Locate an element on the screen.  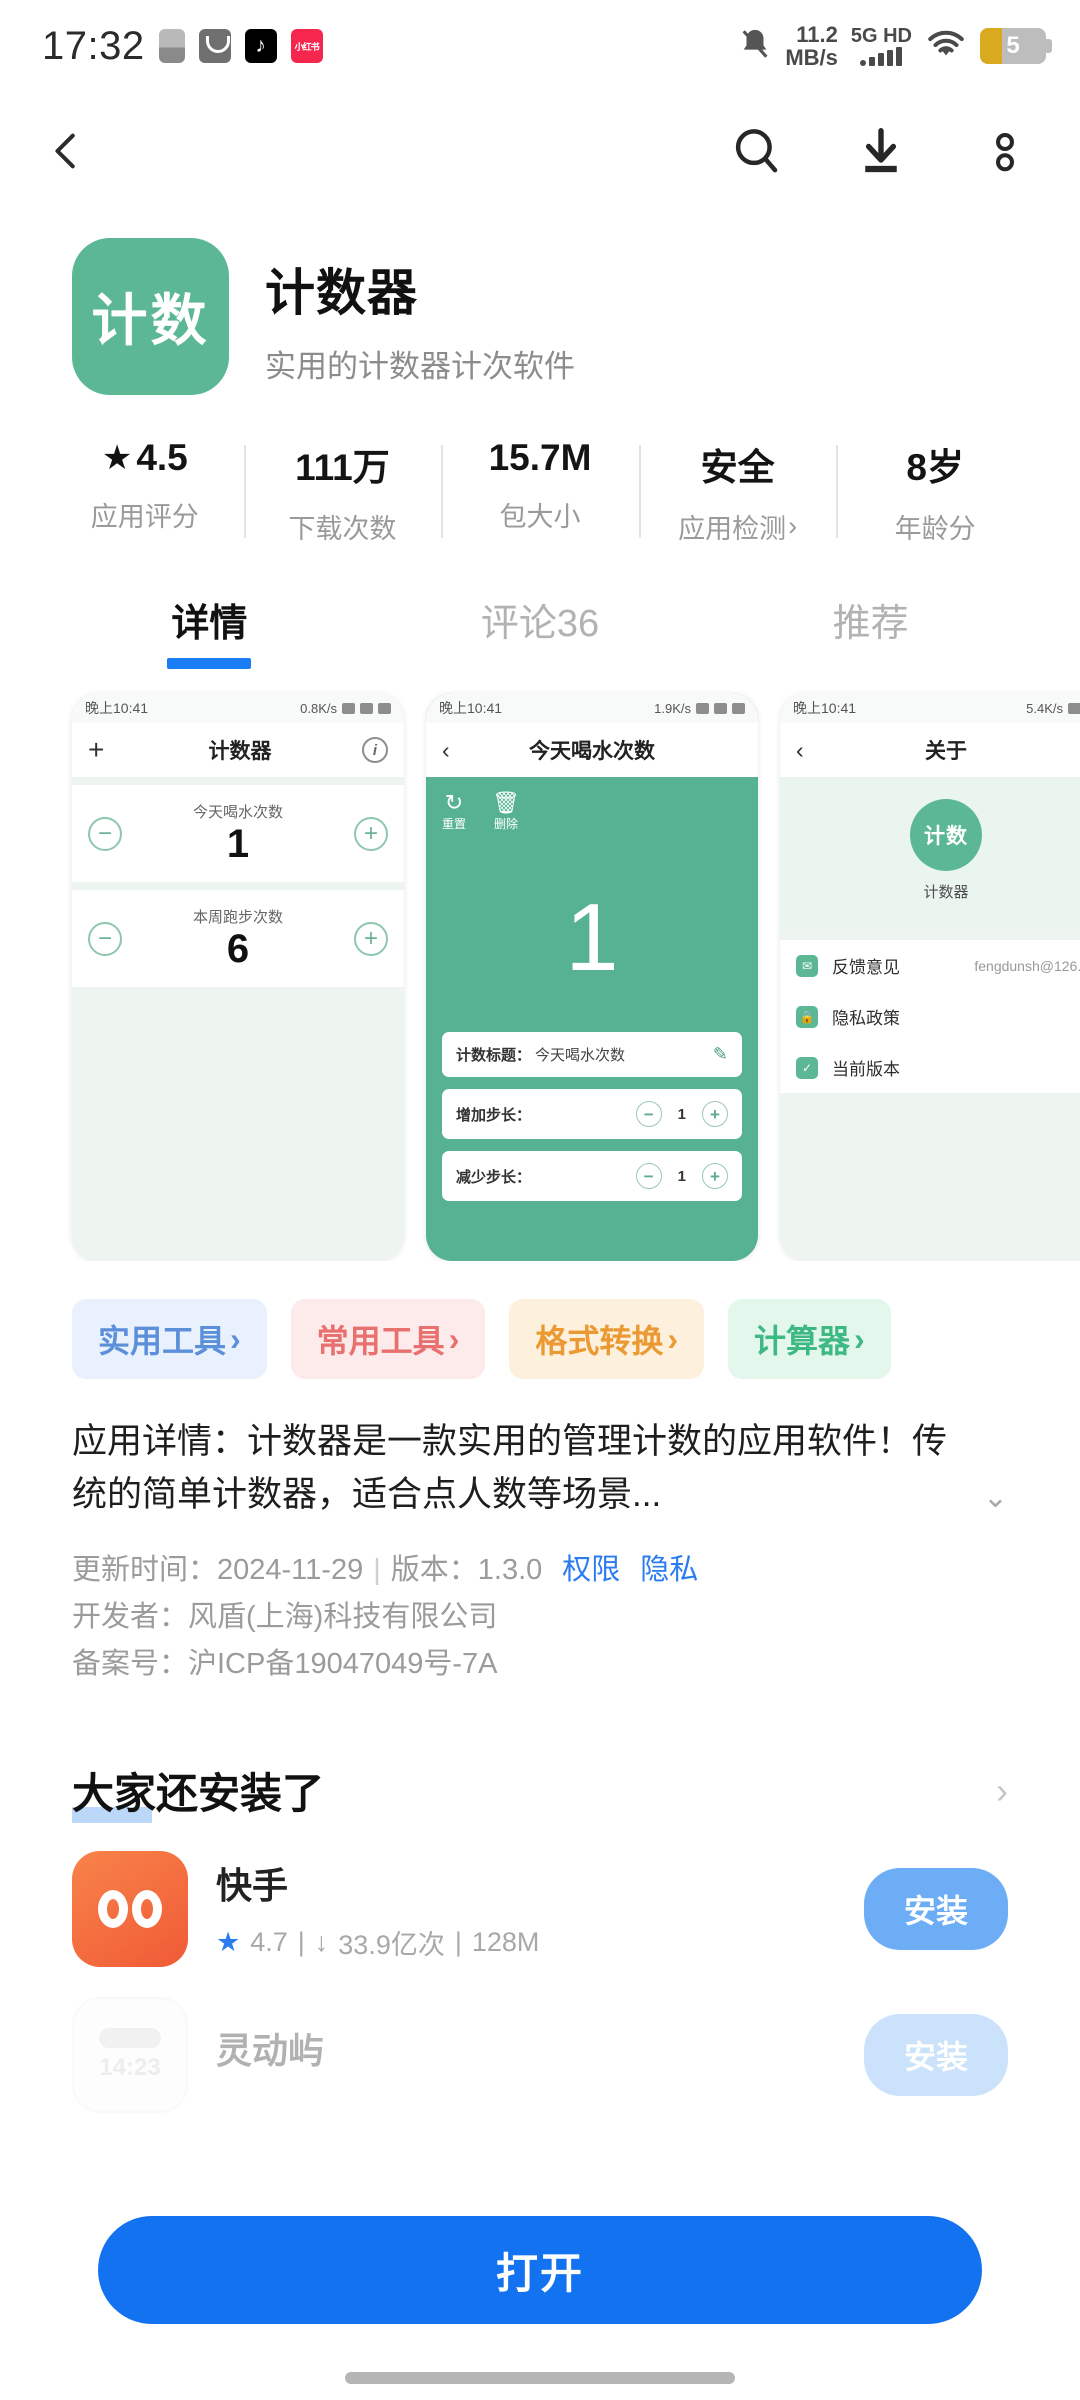
app-subtitle: 实用的计数器计次软件 is located at coordinates (420, 366).